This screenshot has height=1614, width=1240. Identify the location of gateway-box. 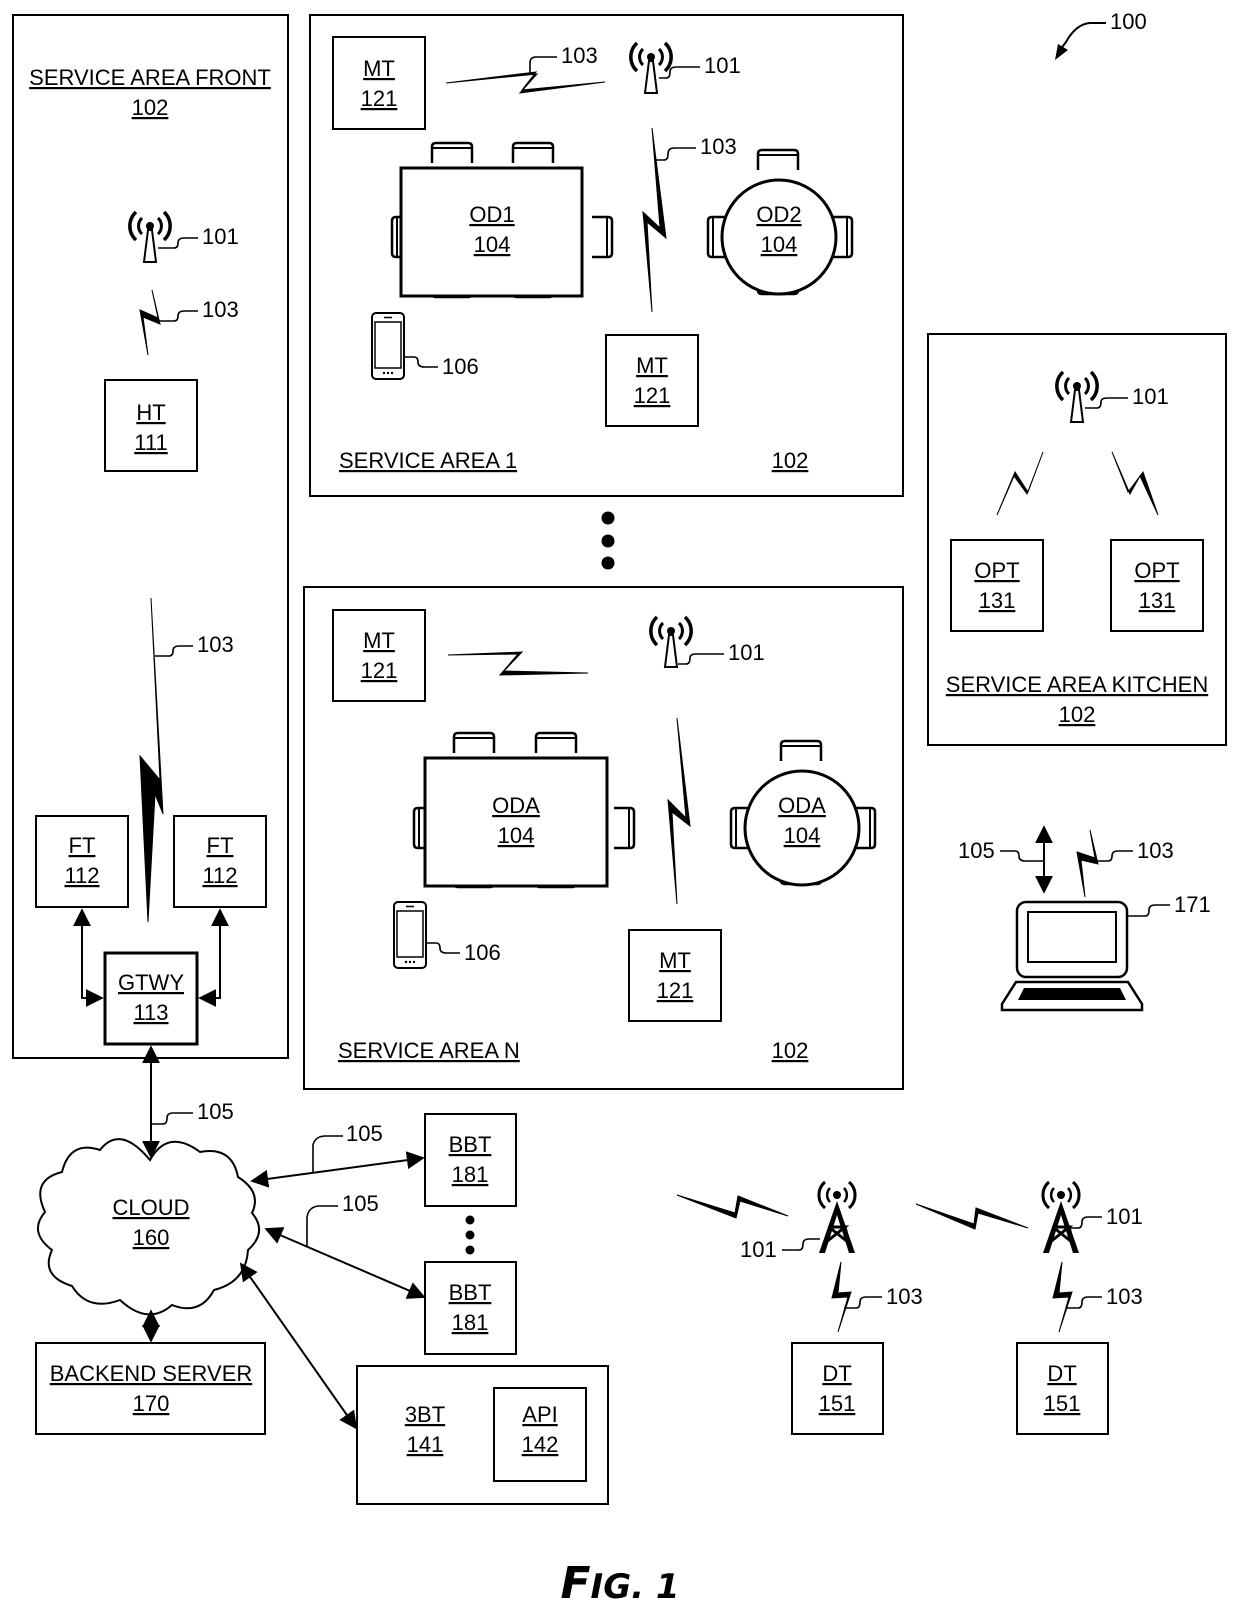
(151, 998).